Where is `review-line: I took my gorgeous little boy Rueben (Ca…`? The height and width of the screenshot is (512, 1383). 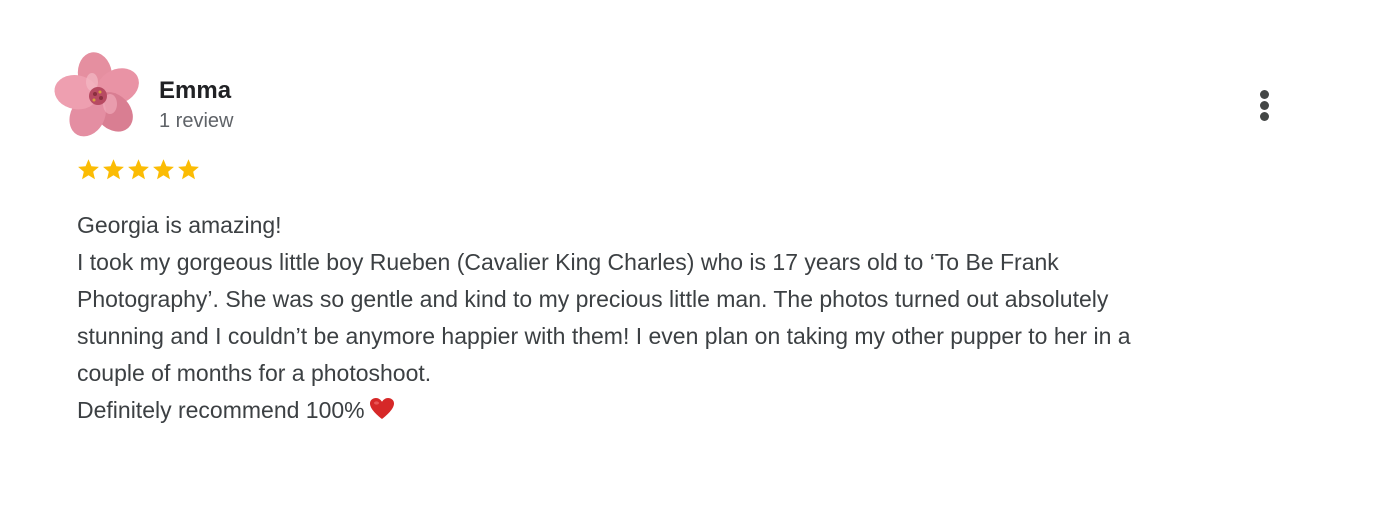 review-line: I took my gorgeous little boy Rueben (Ca… is located at coordinates (568, 262).